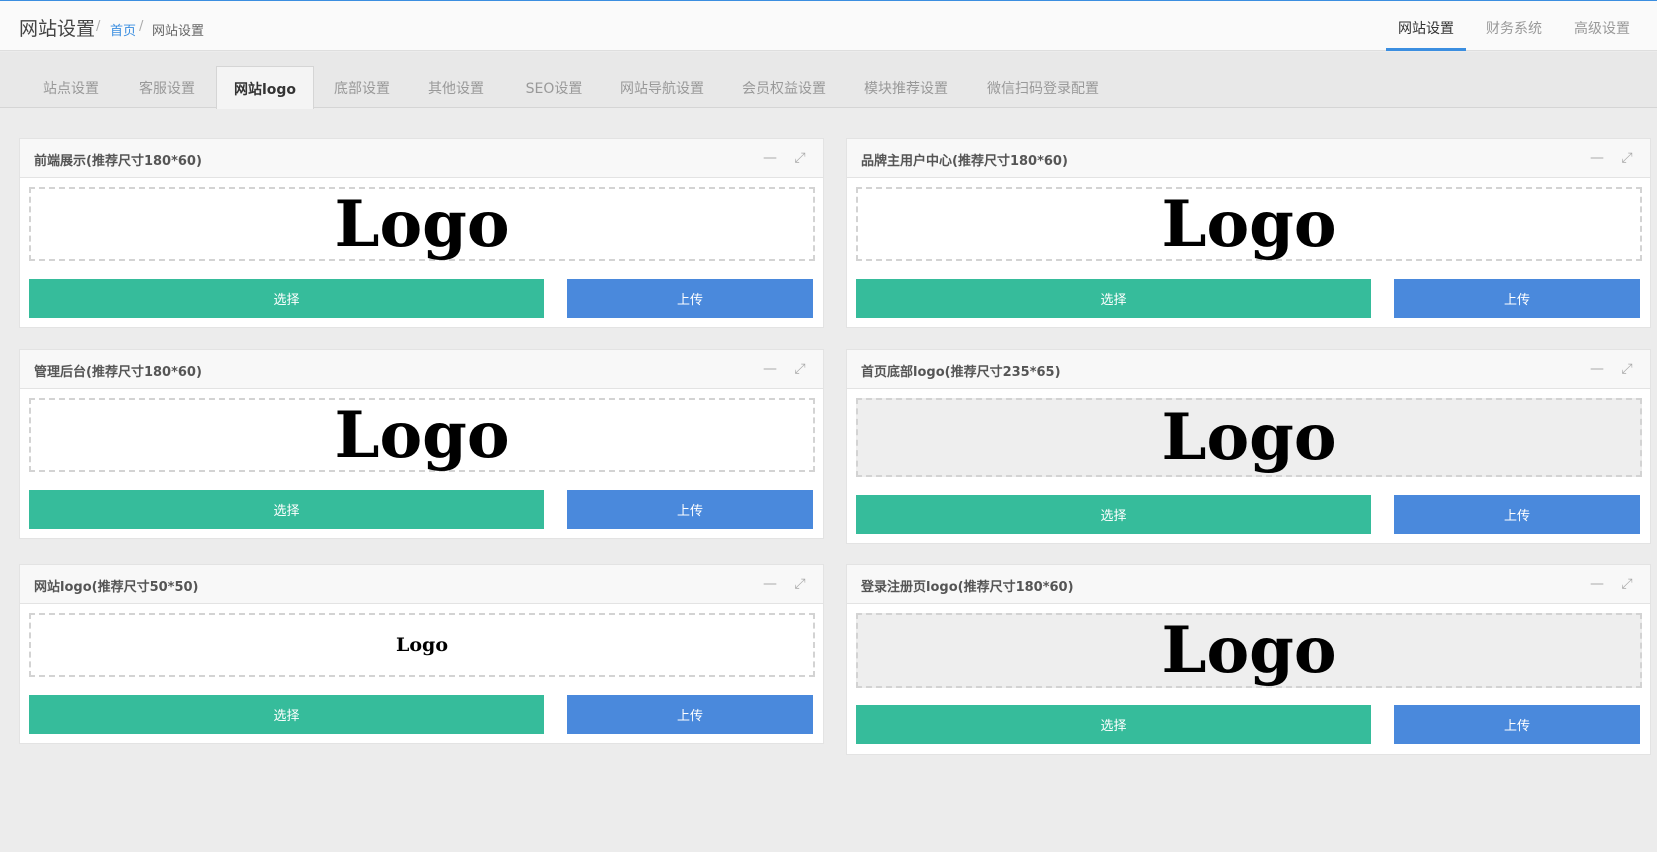  Describe the element at coordinates (178, 31) in the screenshot. I see `breadcrumb-current: 网站设置` at that location.